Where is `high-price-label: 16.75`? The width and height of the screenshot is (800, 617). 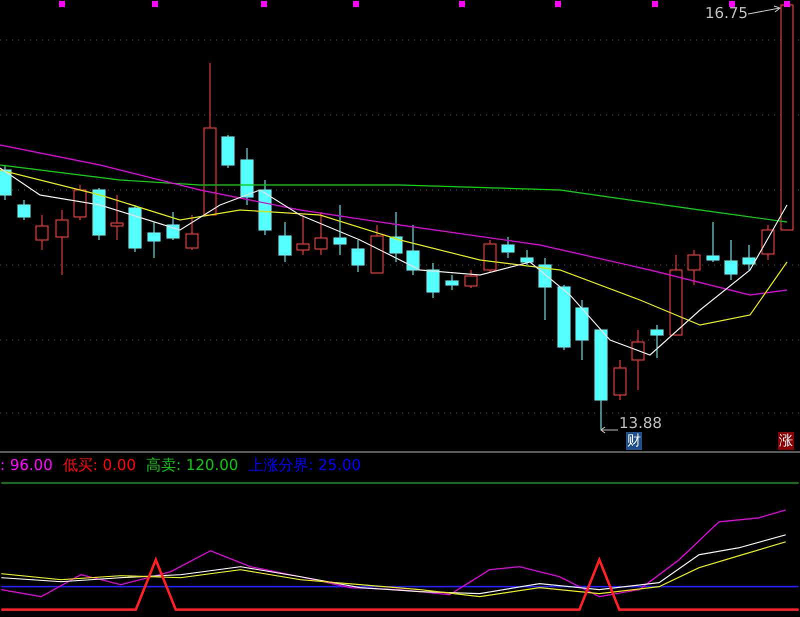
high-price-label: 16.75 is located at coordinates (726, 13).